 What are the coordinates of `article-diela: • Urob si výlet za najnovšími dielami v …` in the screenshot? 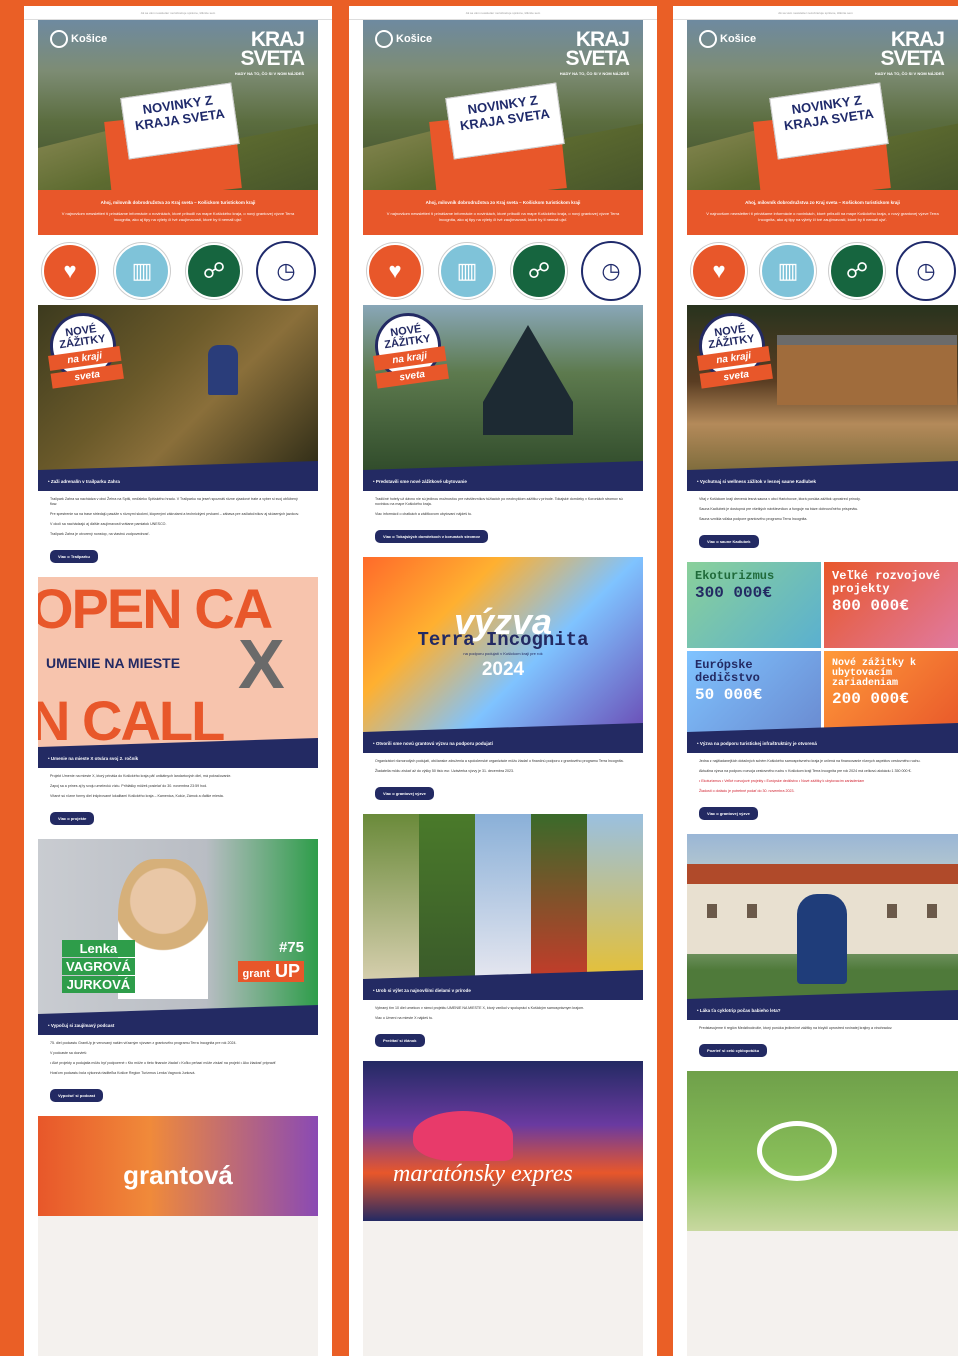 It's located at (503, 937).